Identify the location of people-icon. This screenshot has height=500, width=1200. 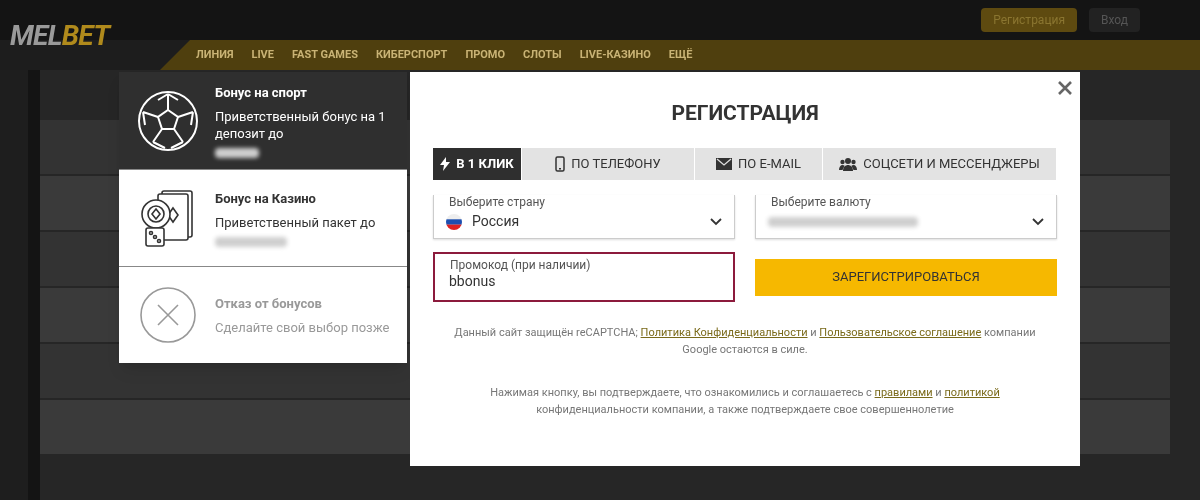
(848, 164).